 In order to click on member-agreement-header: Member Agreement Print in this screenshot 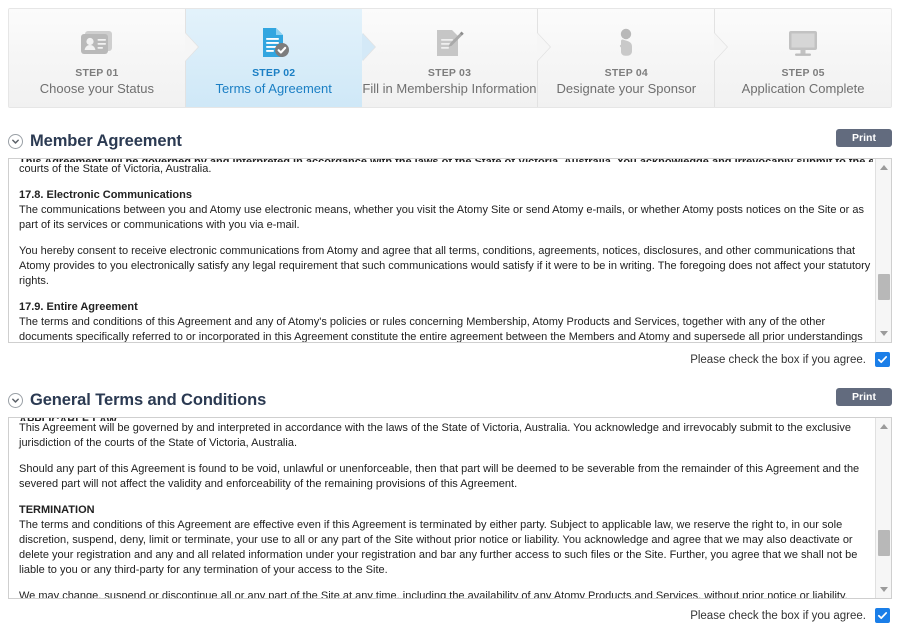, I will do `click(450, 141)`.